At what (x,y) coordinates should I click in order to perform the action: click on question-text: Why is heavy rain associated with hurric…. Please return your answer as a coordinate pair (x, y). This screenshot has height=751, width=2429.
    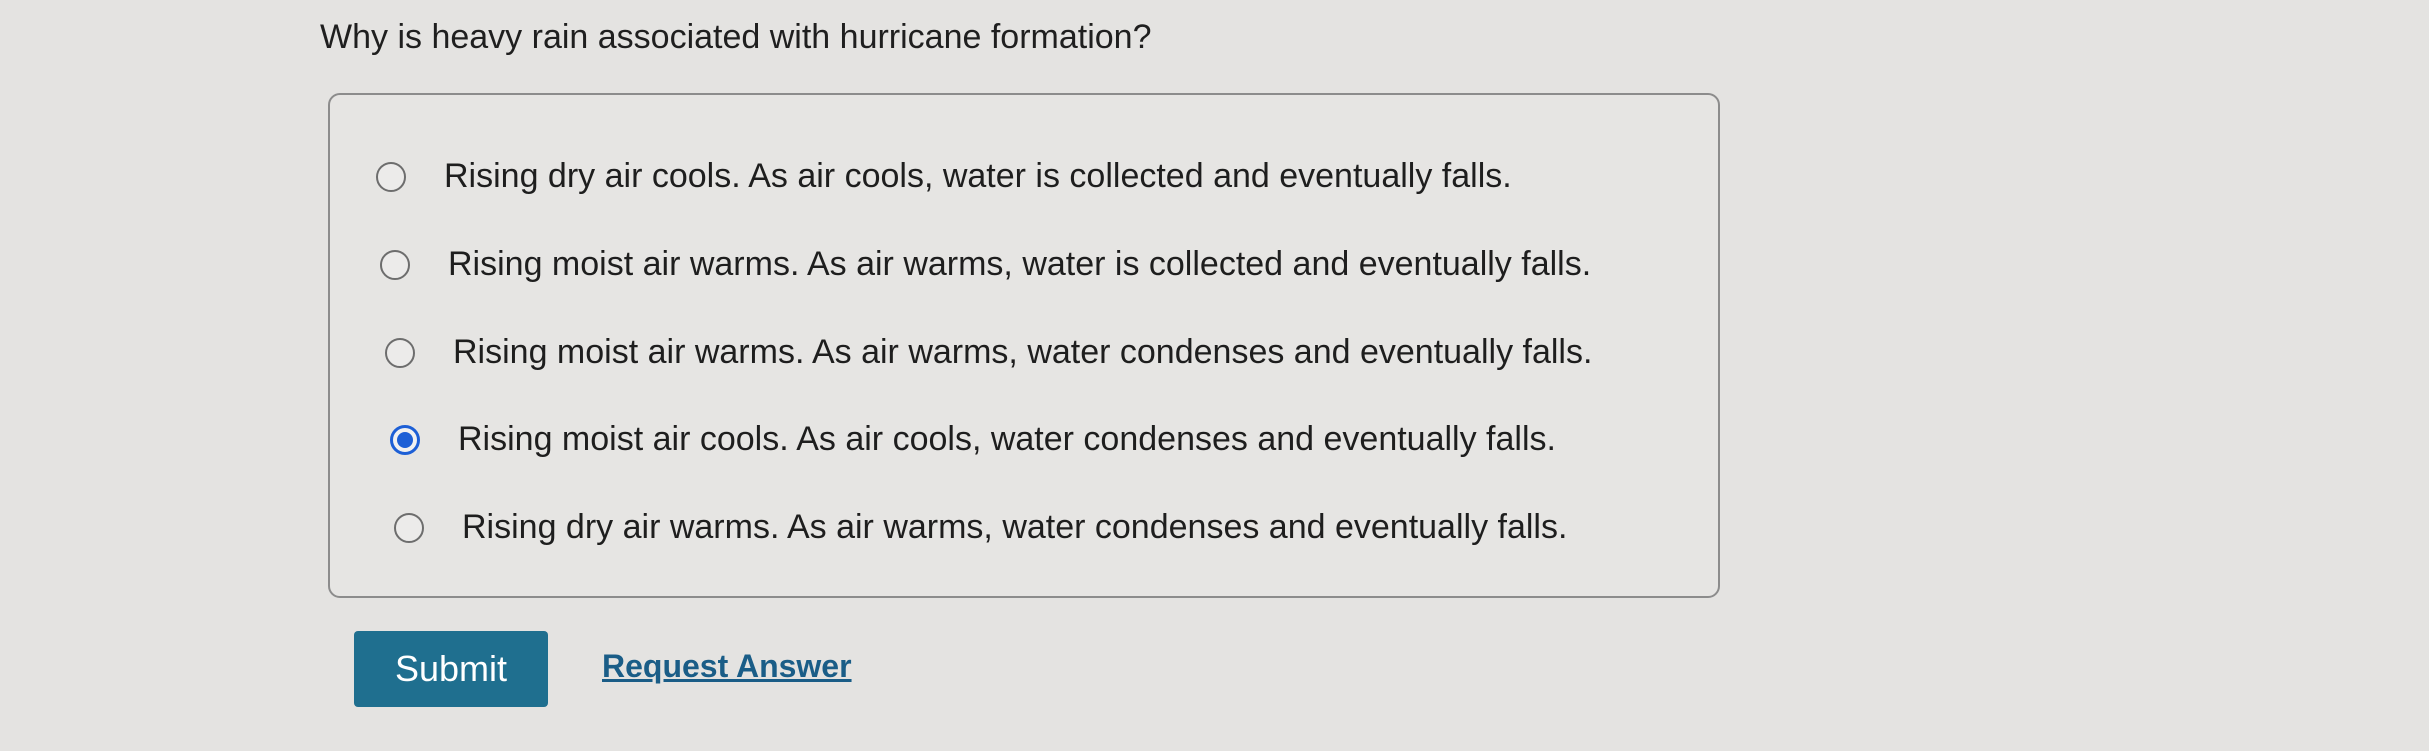
    Looking at the image, I should click on (736, 37).